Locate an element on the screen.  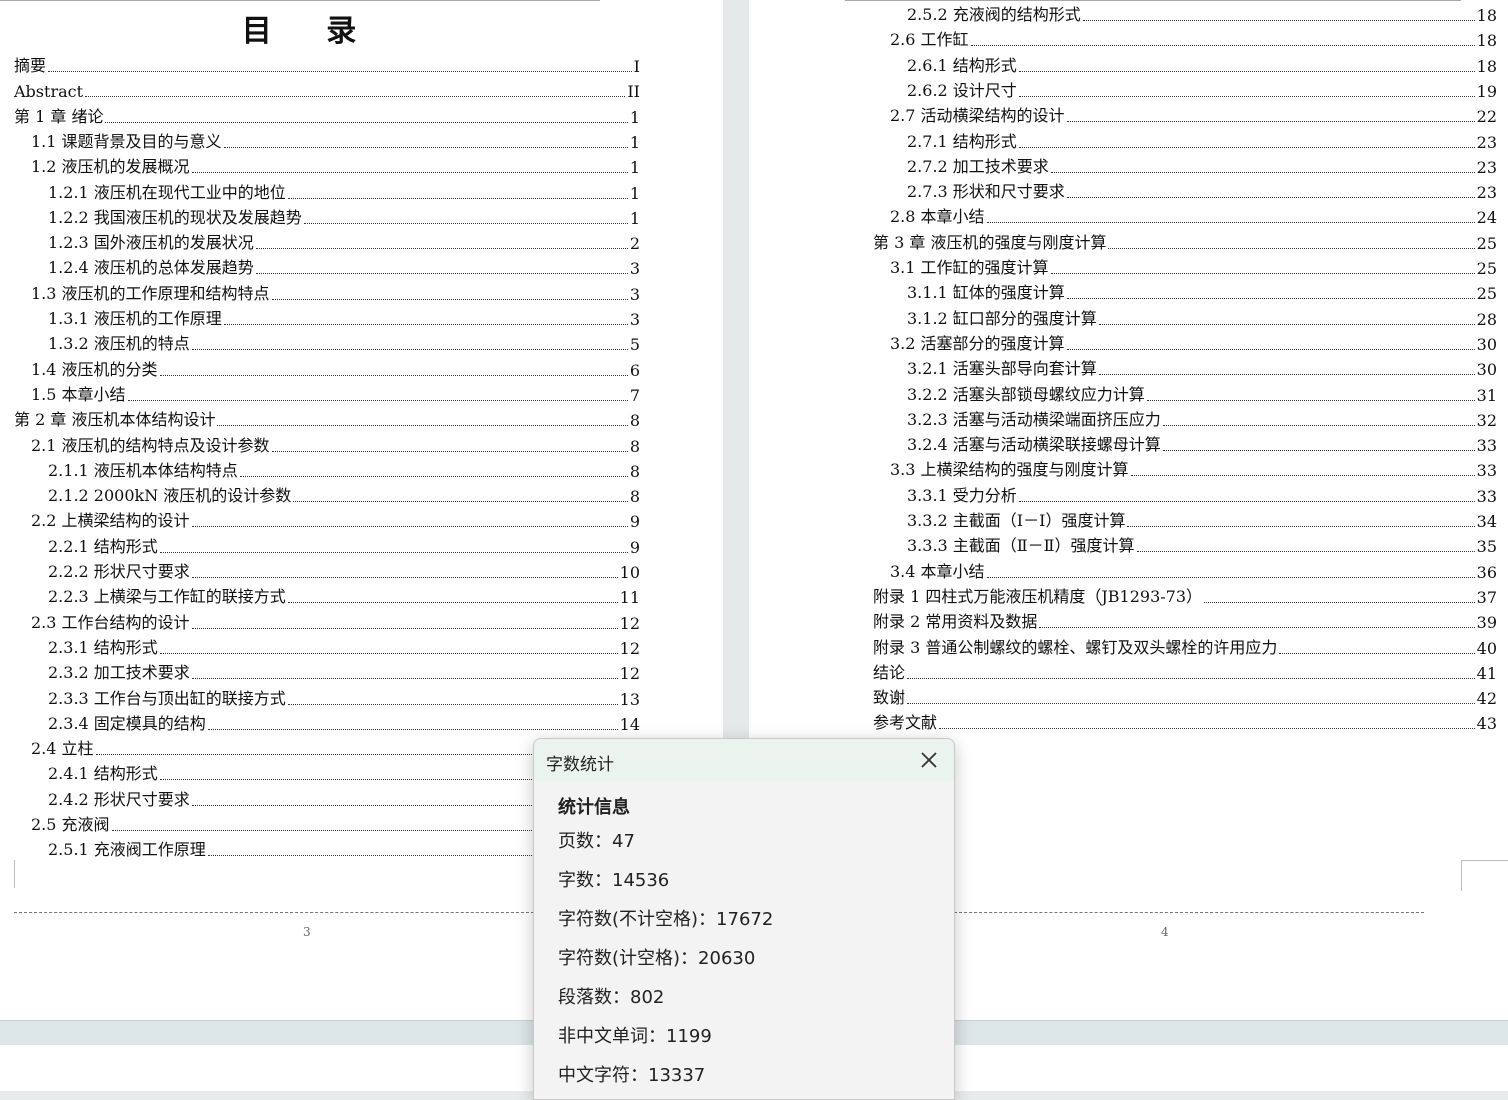
toc-entry: 2.5.1 充液阀工作原理 is located at coordinates (294, 849).